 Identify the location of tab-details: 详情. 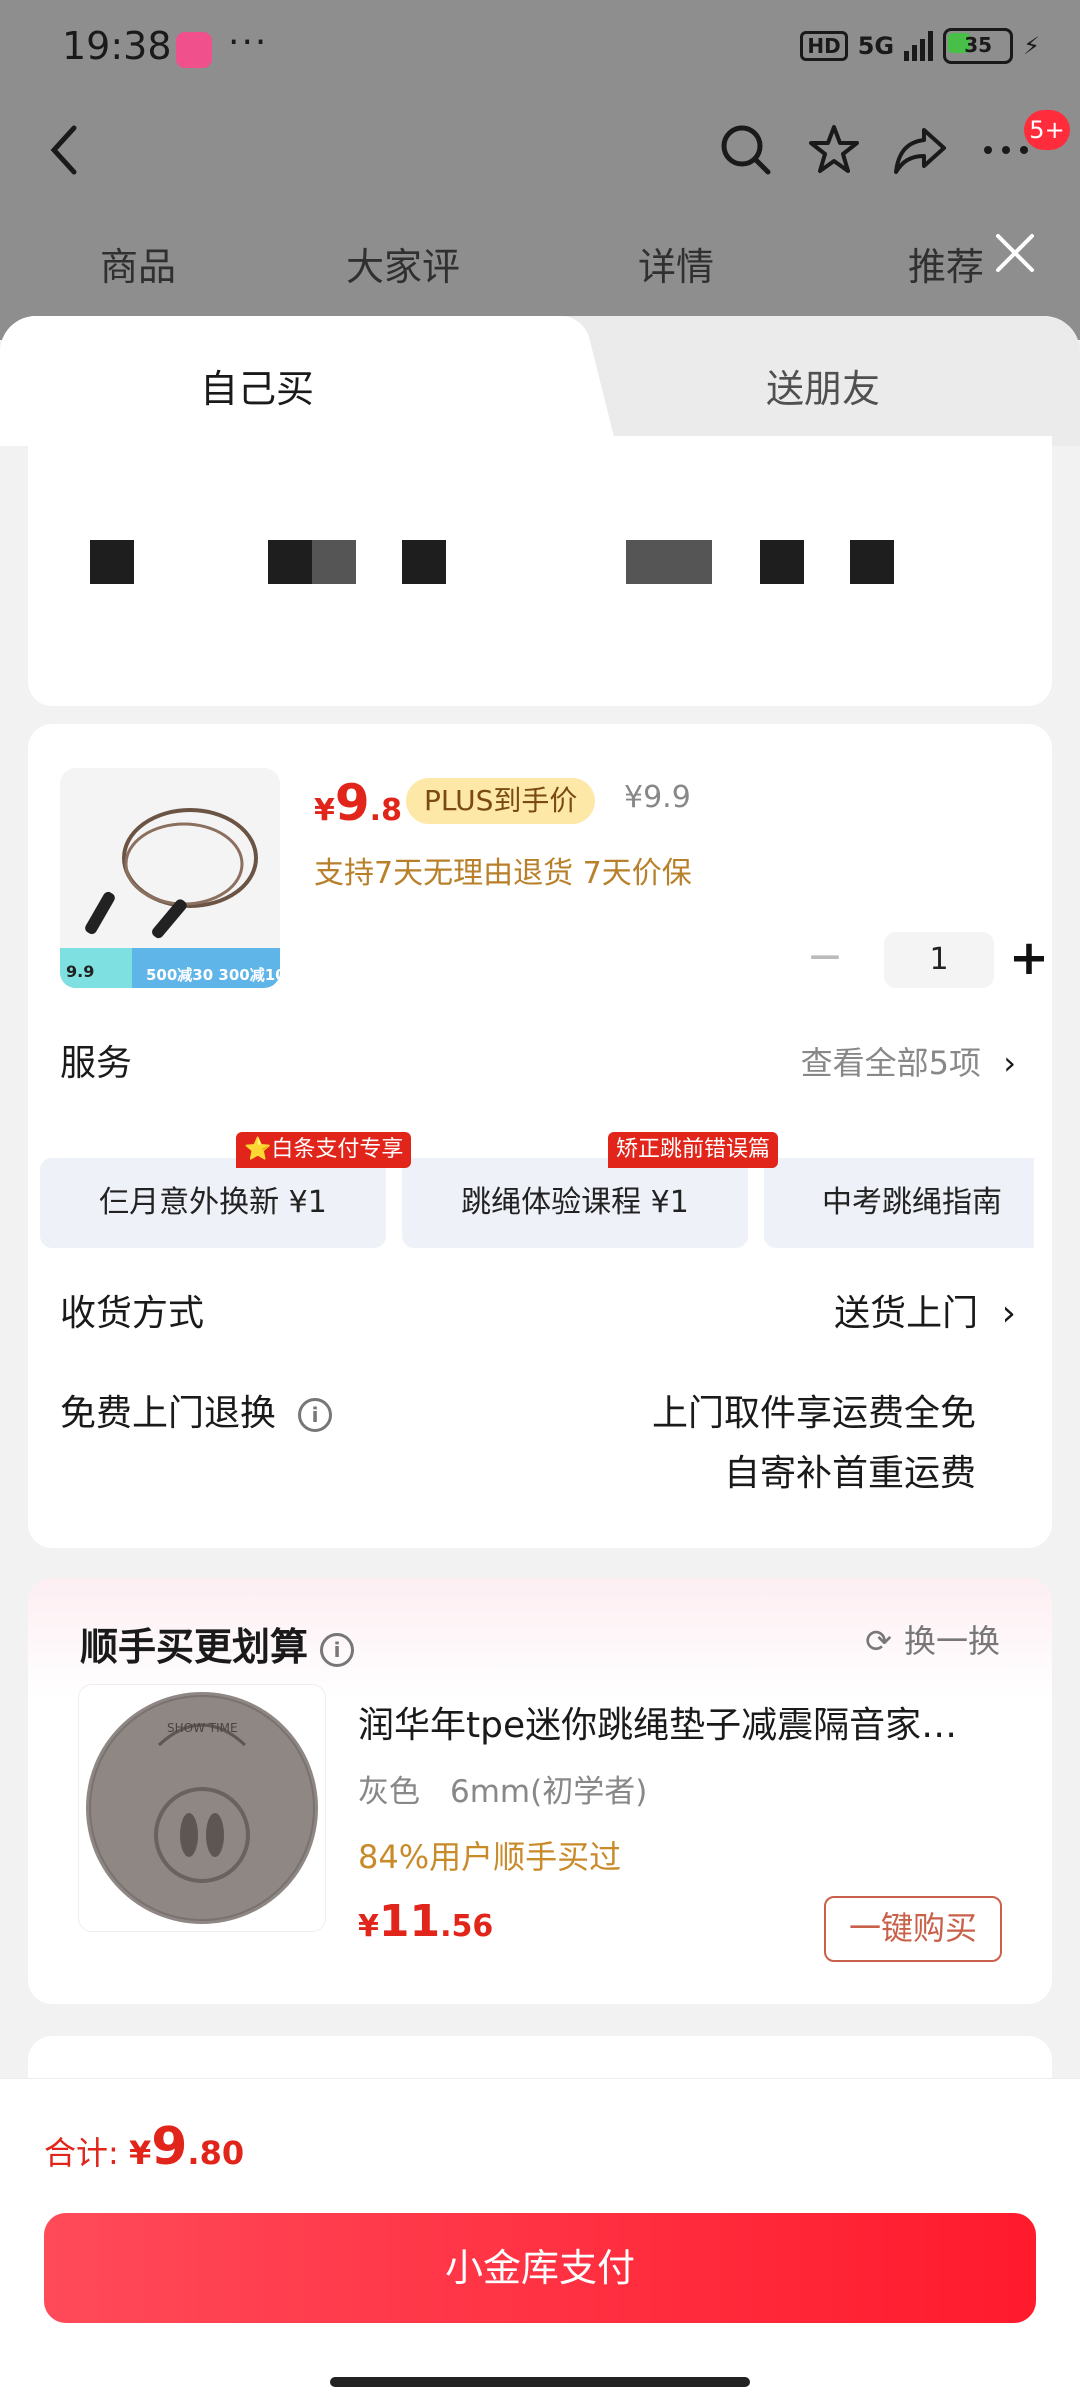
(676, 263).